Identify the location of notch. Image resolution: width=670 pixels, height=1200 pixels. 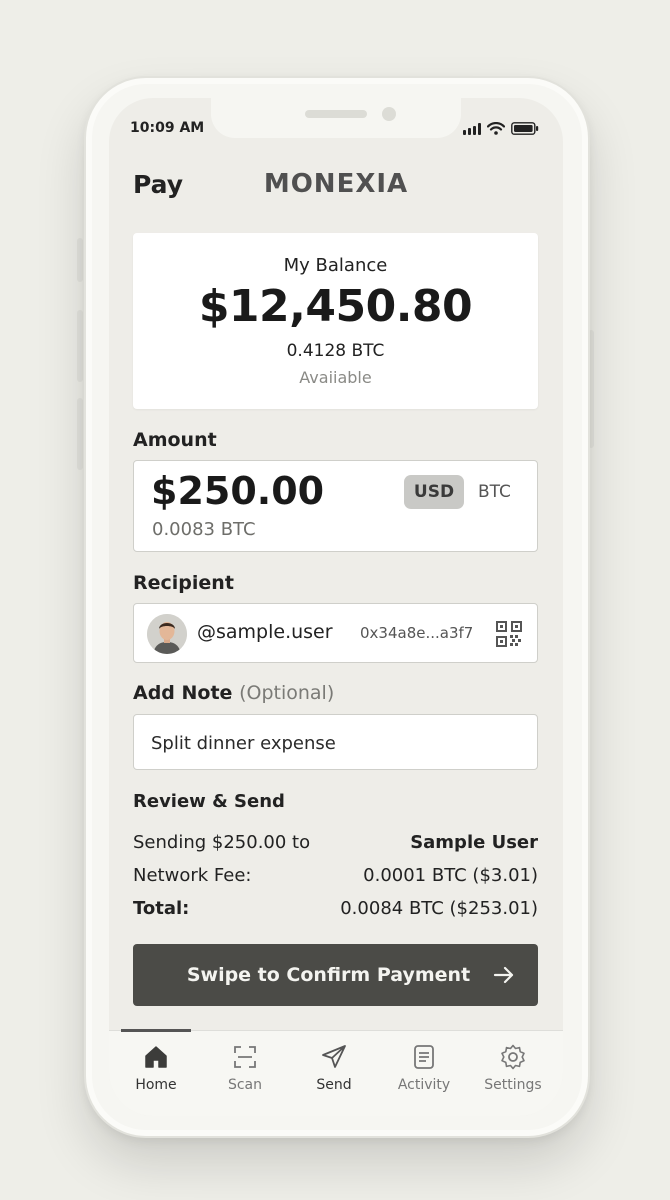
(336, 118).